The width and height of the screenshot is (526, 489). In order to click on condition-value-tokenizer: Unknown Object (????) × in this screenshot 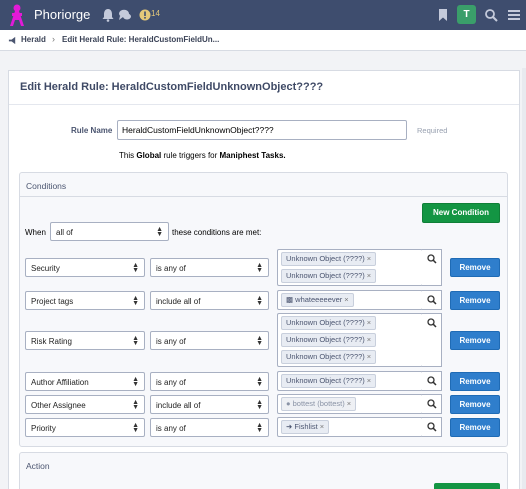, I will do `click(350, 381)`.